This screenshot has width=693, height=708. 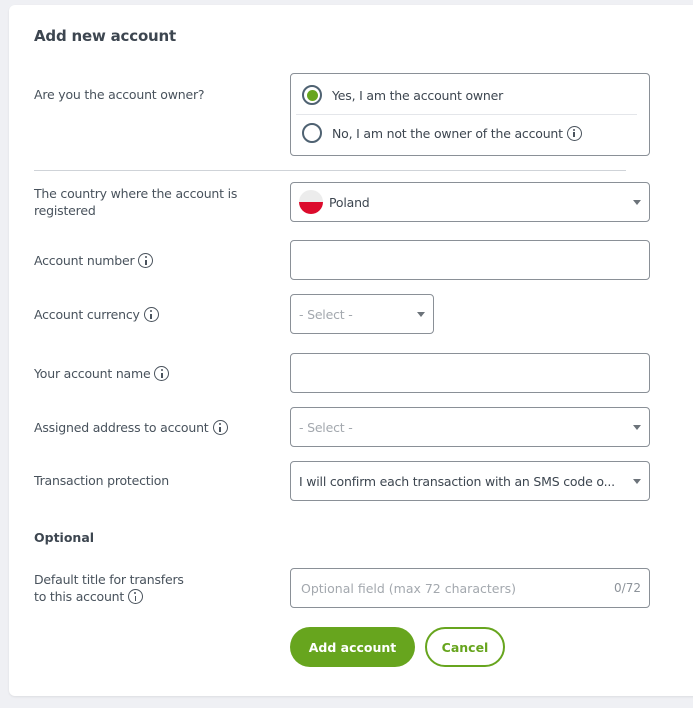 What do you see at coordinates (84, 260) in the screenshot?
I see `account-number-label-text: Account number` at bounding box center [84, 260].